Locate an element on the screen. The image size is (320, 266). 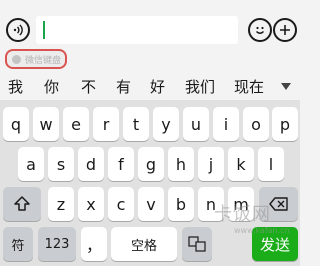
key-i: i is located at coordinates (226, 124).